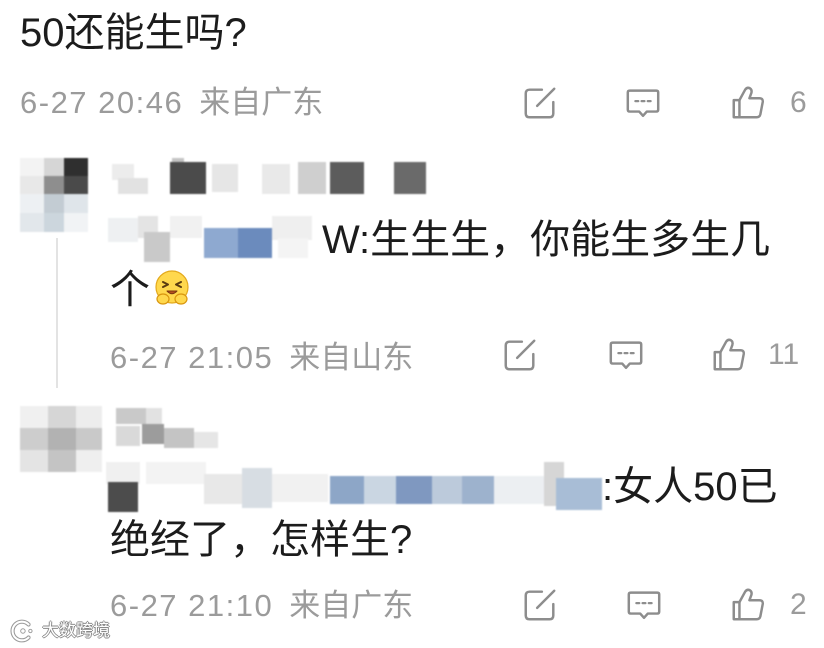 The height and width of the screenshot is (648, 824). Describe the element at coordinates (351, 605) in the screenshot. I see `reply-location: 来自广东` at that location.